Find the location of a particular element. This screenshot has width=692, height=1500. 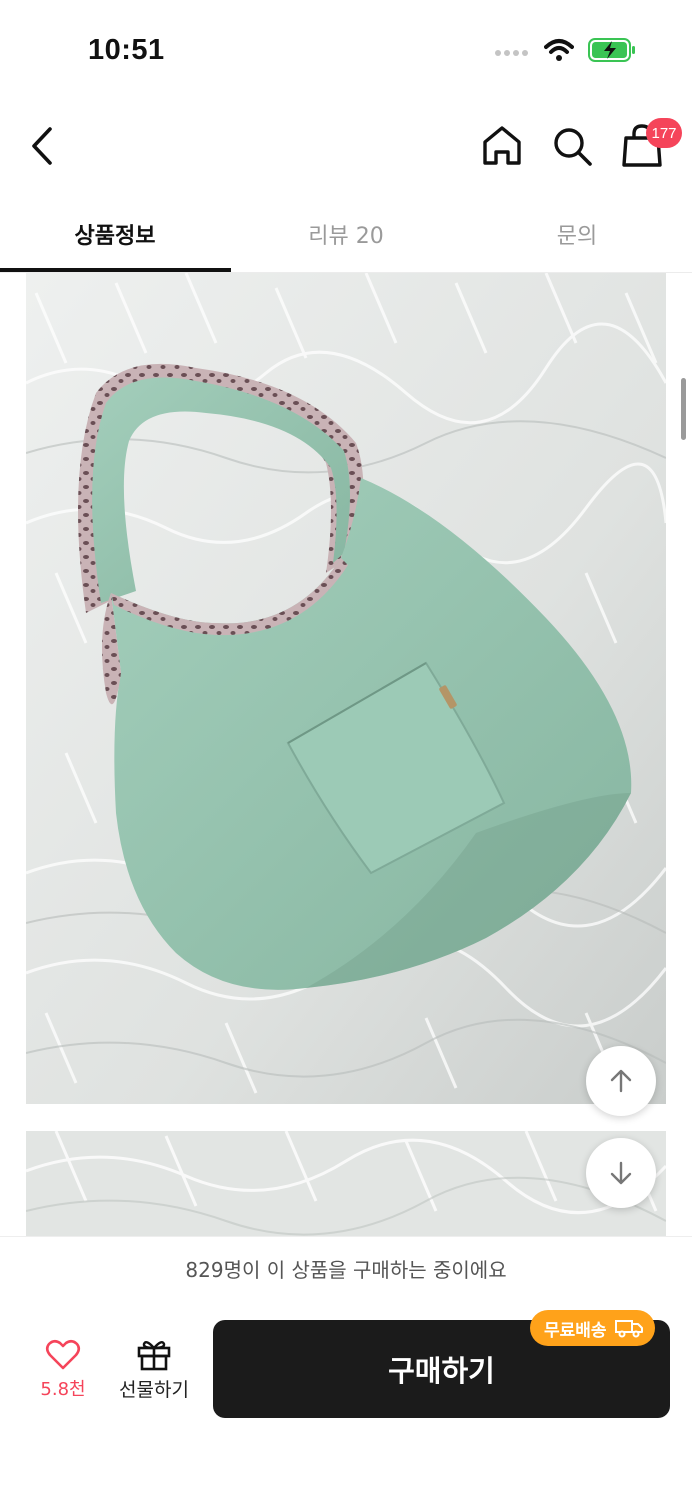

home-button is located at coordinates (502, 146).